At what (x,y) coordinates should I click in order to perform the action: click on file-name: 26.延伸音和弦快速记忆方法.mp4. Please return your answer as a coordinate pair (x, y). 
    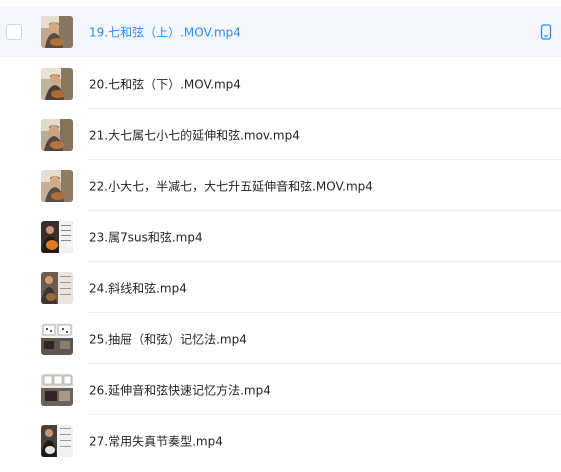
    Looking at the image, I should click on (180, 389).